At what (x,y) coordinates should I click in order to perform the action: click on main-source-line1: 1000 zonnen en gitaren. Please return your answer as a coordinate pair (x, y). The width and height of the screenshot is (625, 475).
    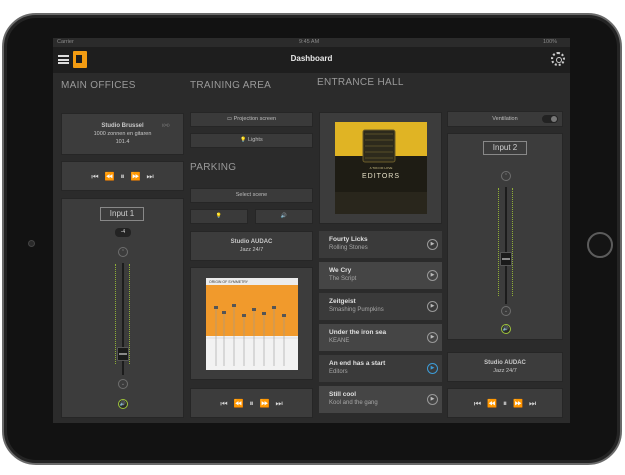
    Looking at the image, I should click on (122, 134).